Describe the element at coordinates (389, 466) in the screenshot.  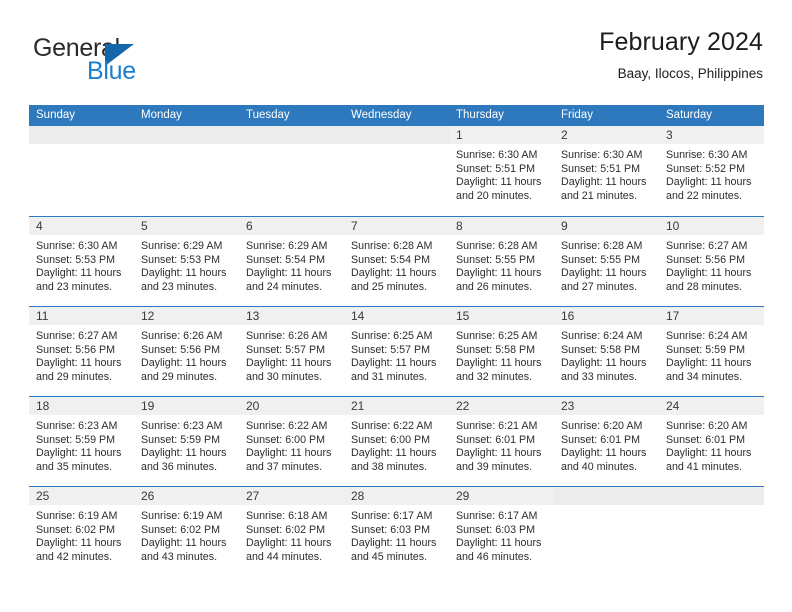
I see `daylight-text-line2: and 38 minutes.` at that location.